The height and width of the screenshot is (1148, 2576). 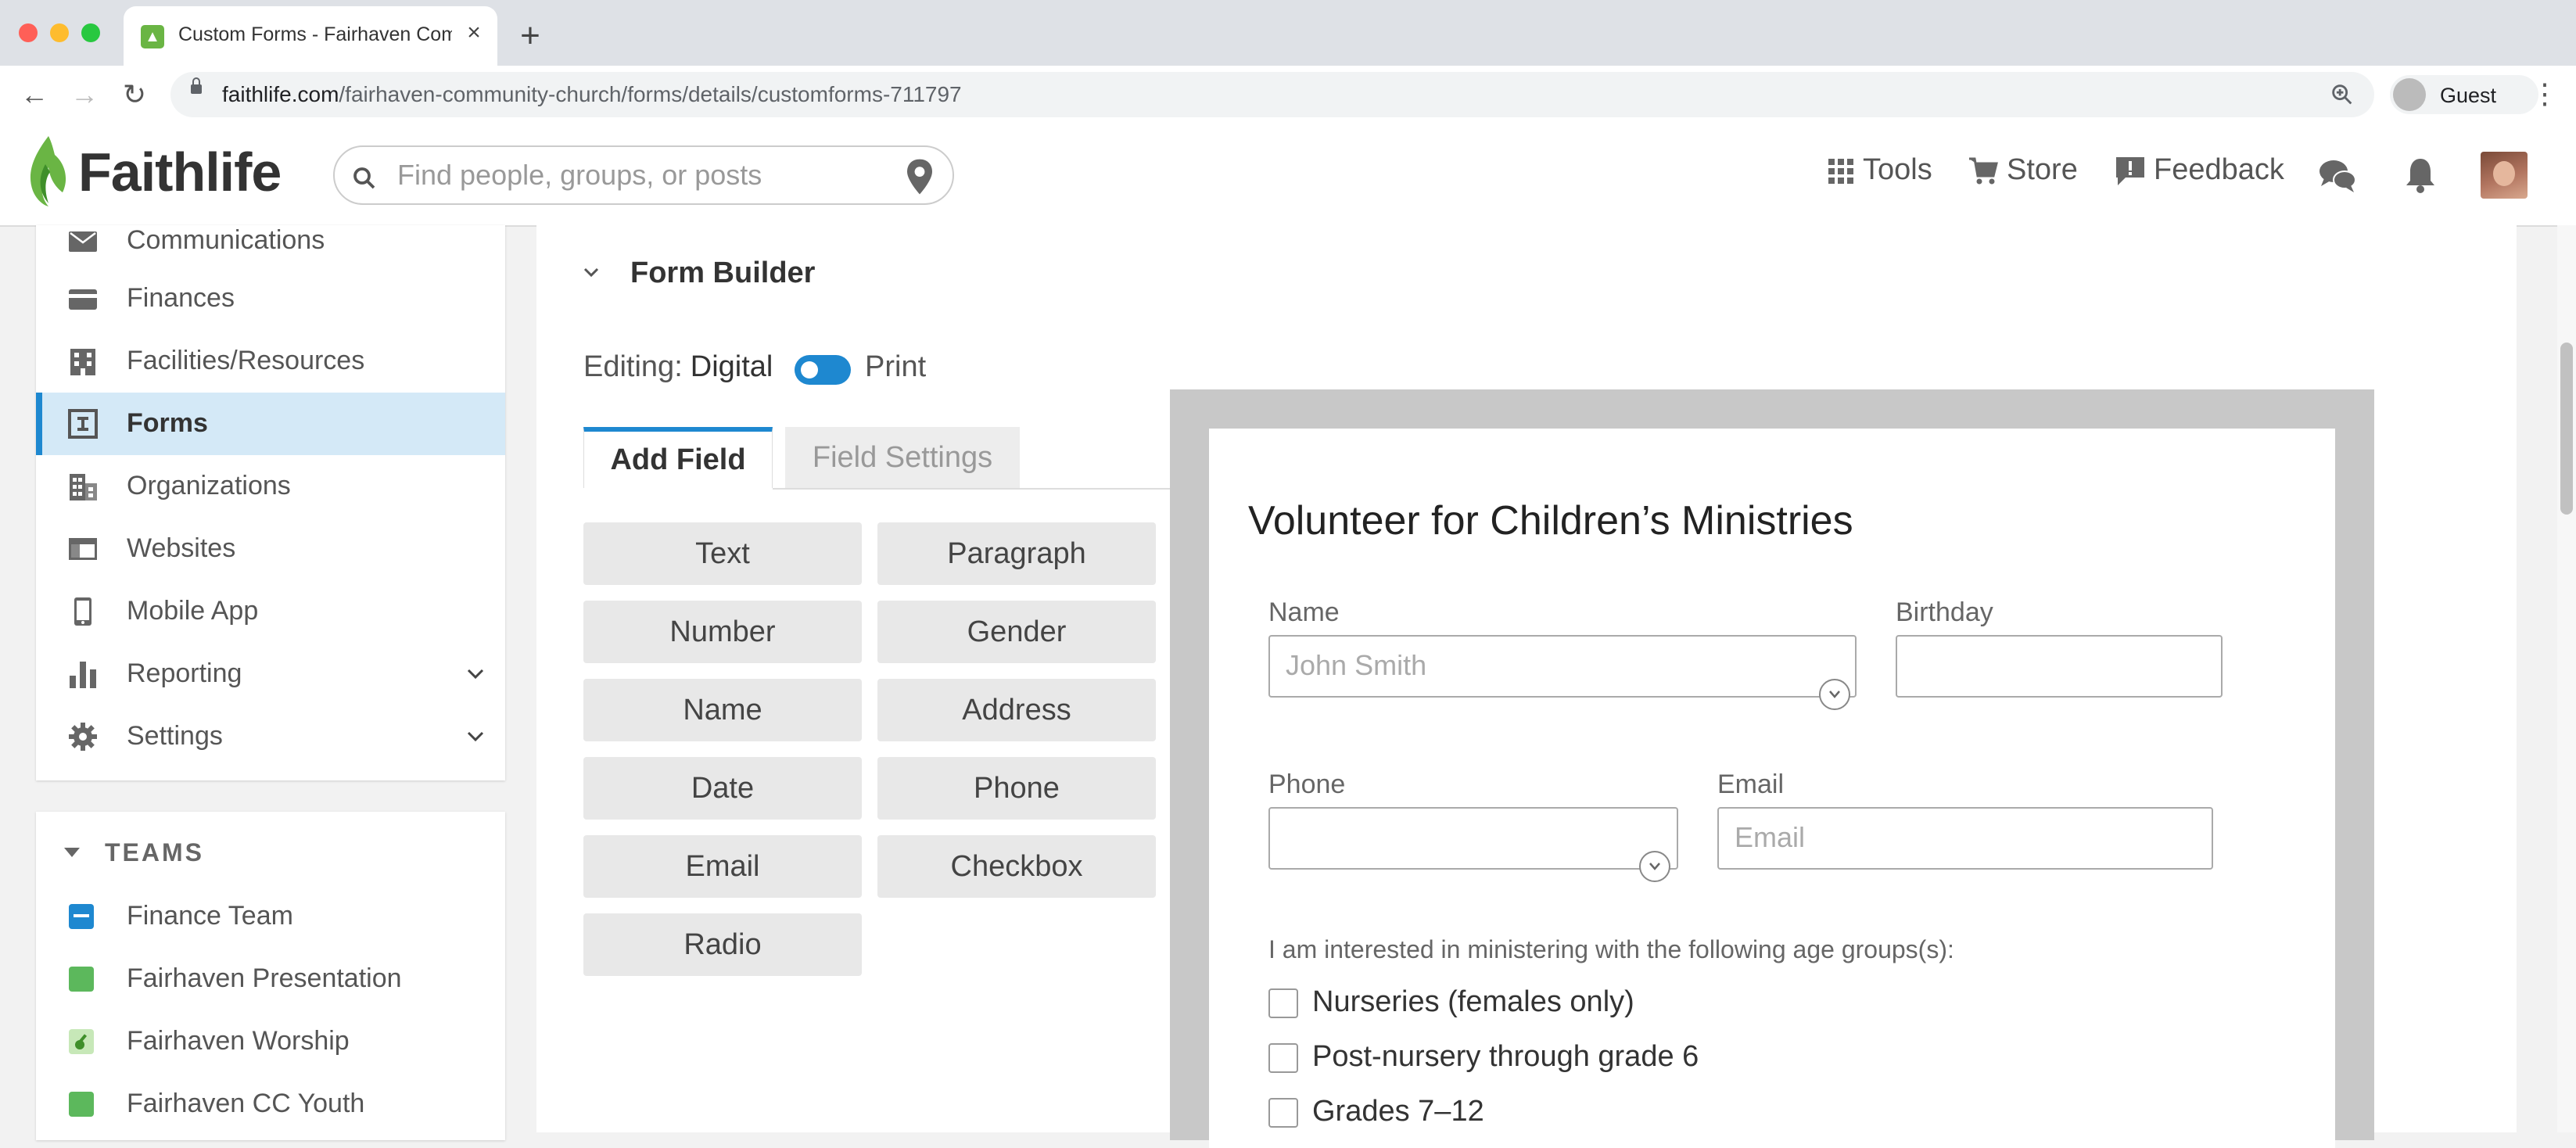 I want to click on team-item-presentation: Fairhaven Presentation, so click(x=270, y=979).